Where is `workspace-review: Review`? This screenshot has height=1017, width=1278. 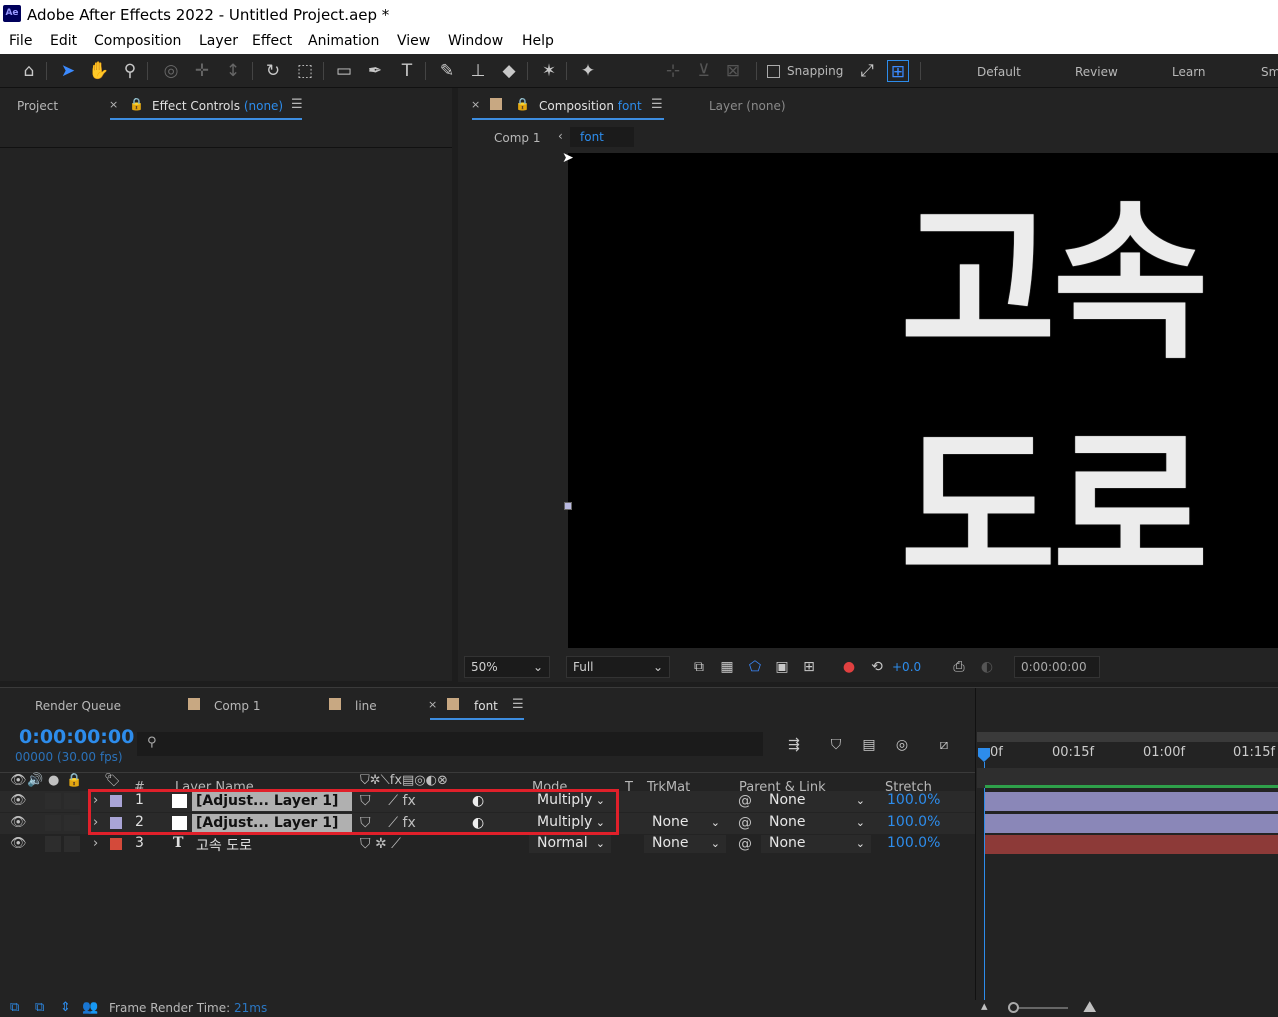
workspace-review: Review is located at coordinates (1096, 72).